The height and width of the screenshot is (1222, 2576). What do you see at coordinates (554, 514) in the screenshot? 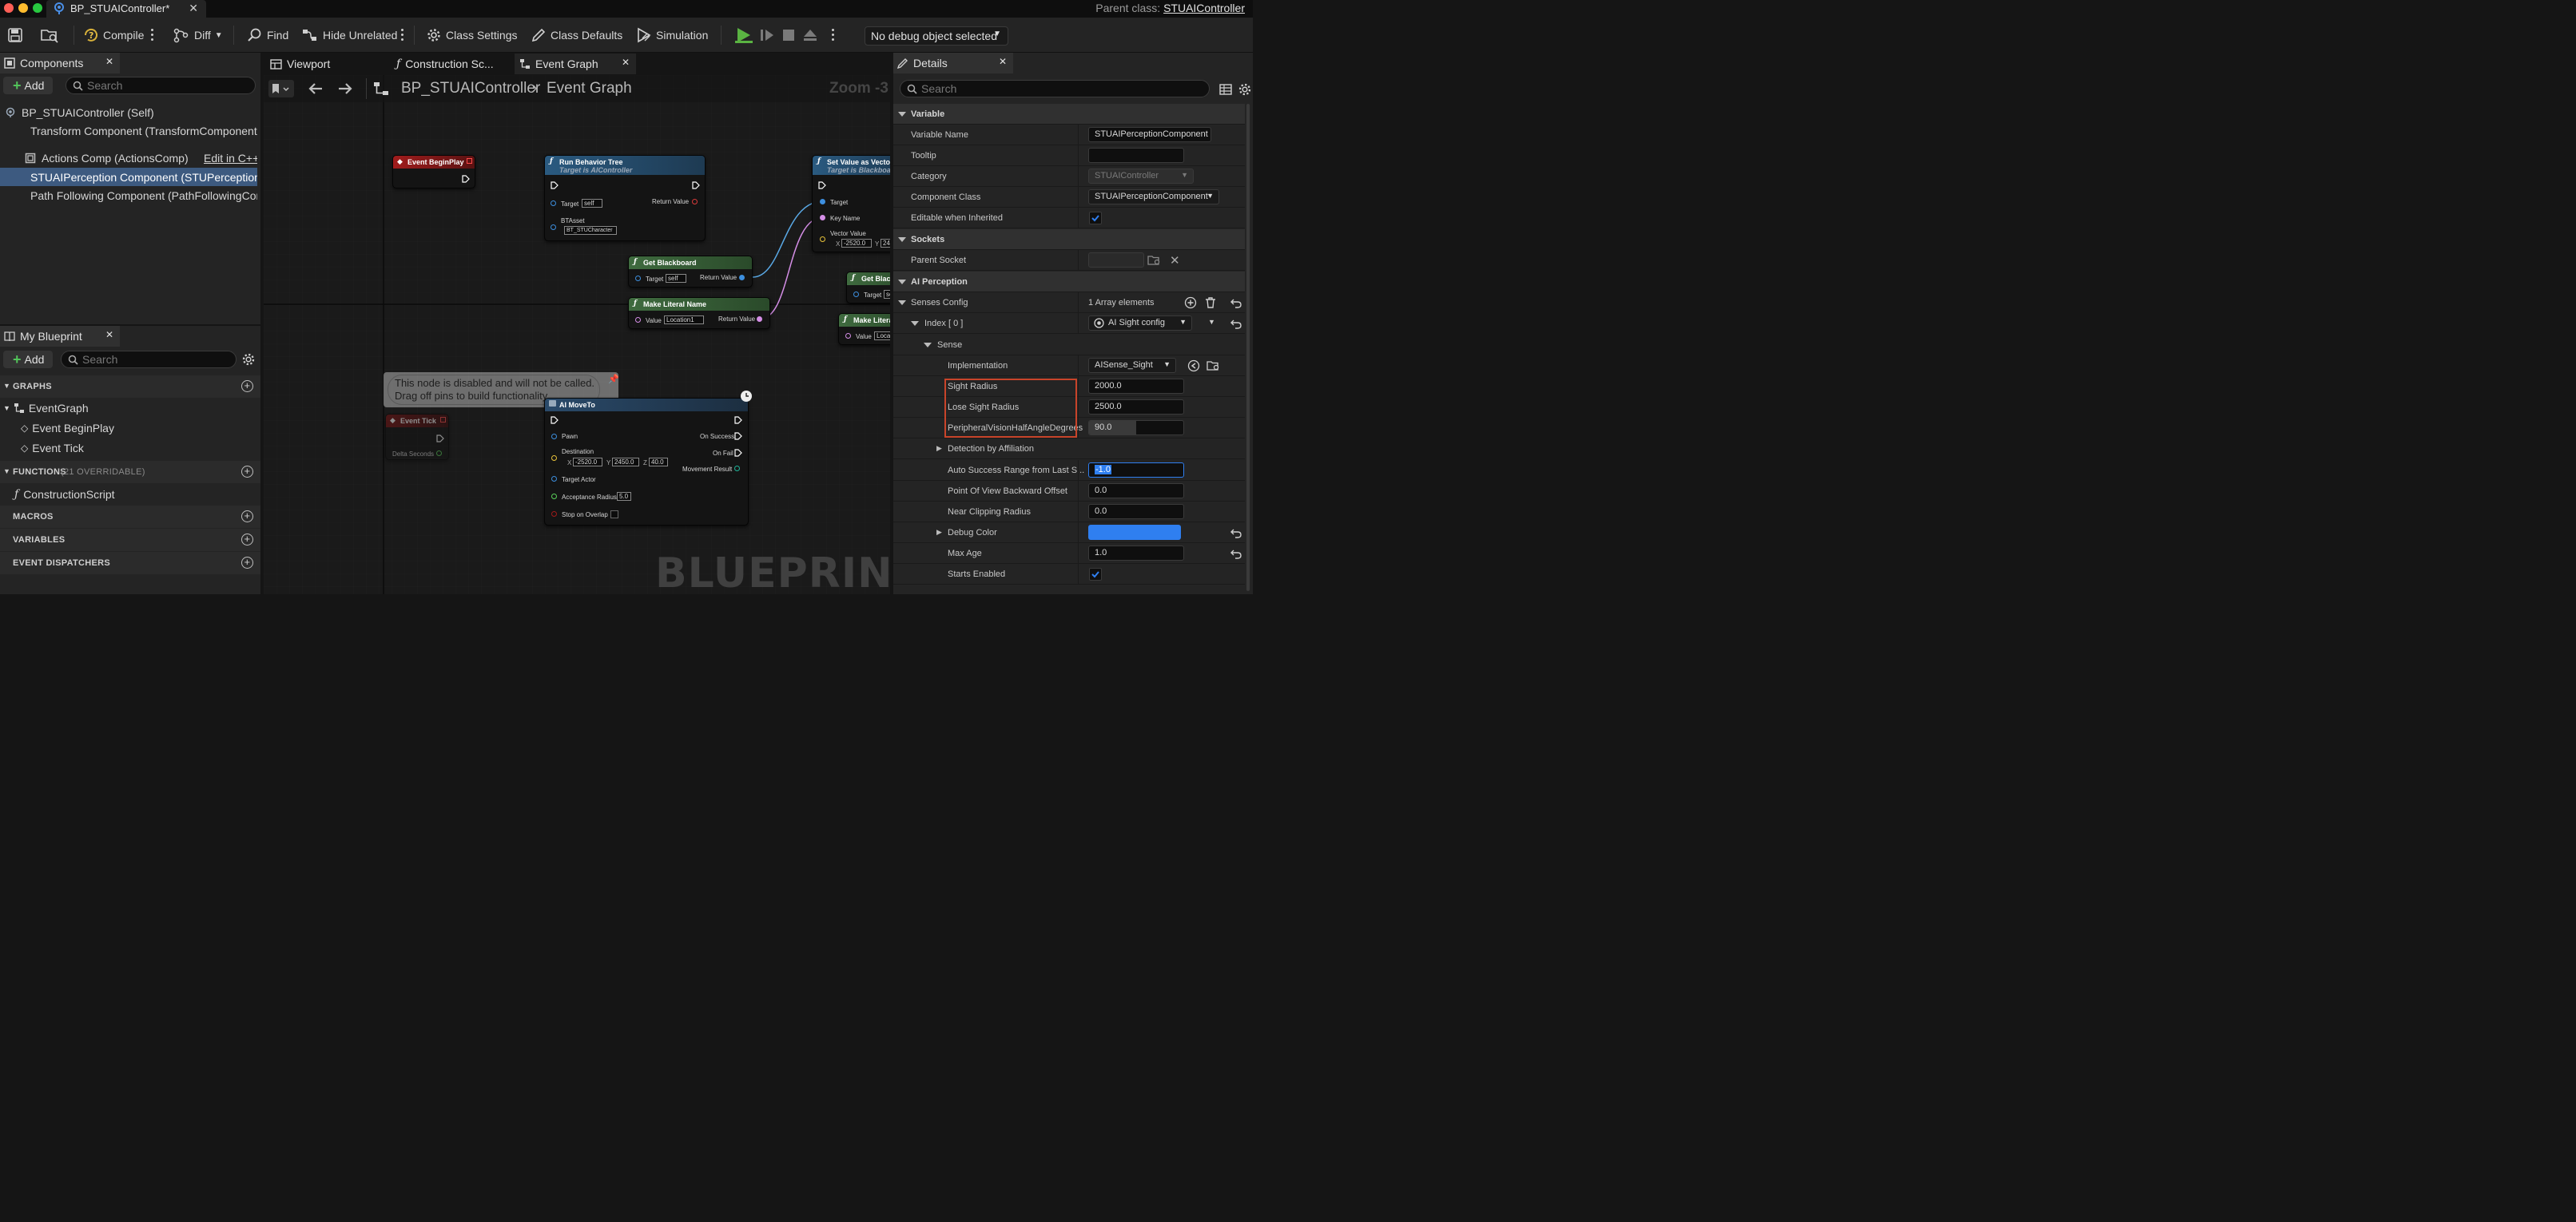
I see `stop-on-overlap-pin` at bounding box center [554, 514].